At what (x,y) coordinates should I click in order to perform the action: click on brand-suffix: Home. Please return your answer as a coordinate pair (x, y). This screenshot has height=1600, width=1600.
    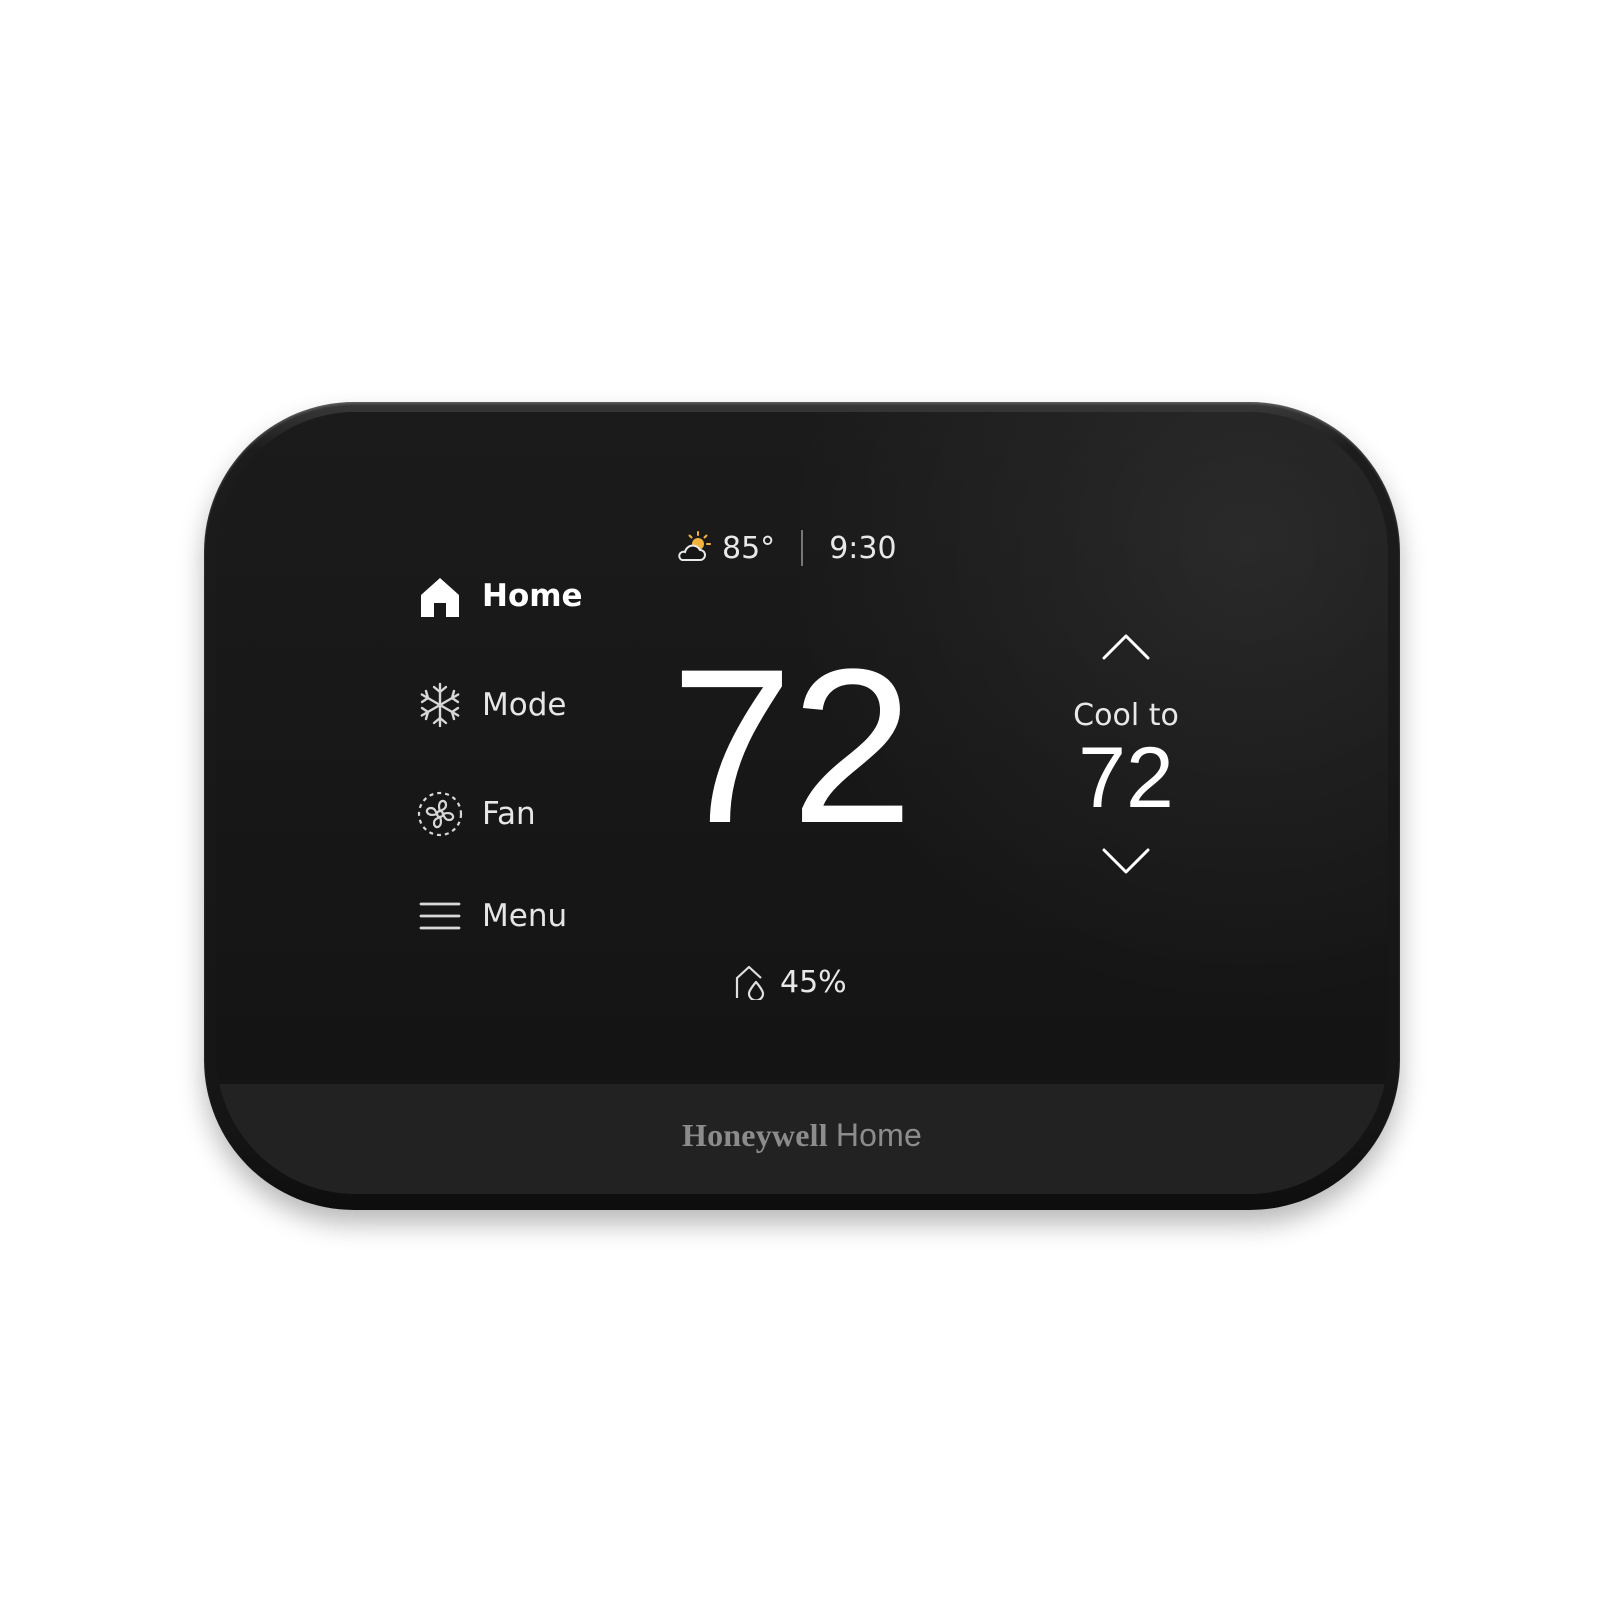
    Looking at the image, I should click on (878, 1134).